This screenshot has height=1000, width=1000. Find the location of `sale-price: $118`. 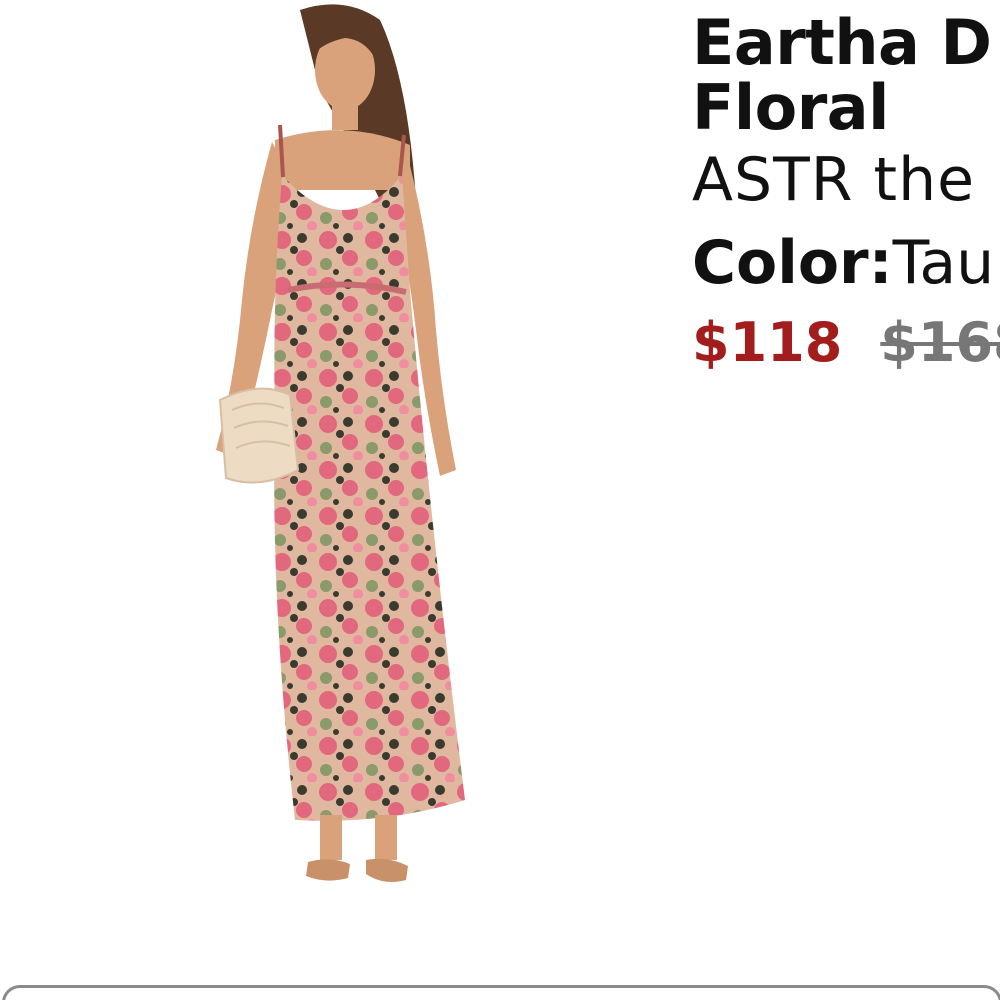

sale-price: $118 is located at coordinates (767, 343).